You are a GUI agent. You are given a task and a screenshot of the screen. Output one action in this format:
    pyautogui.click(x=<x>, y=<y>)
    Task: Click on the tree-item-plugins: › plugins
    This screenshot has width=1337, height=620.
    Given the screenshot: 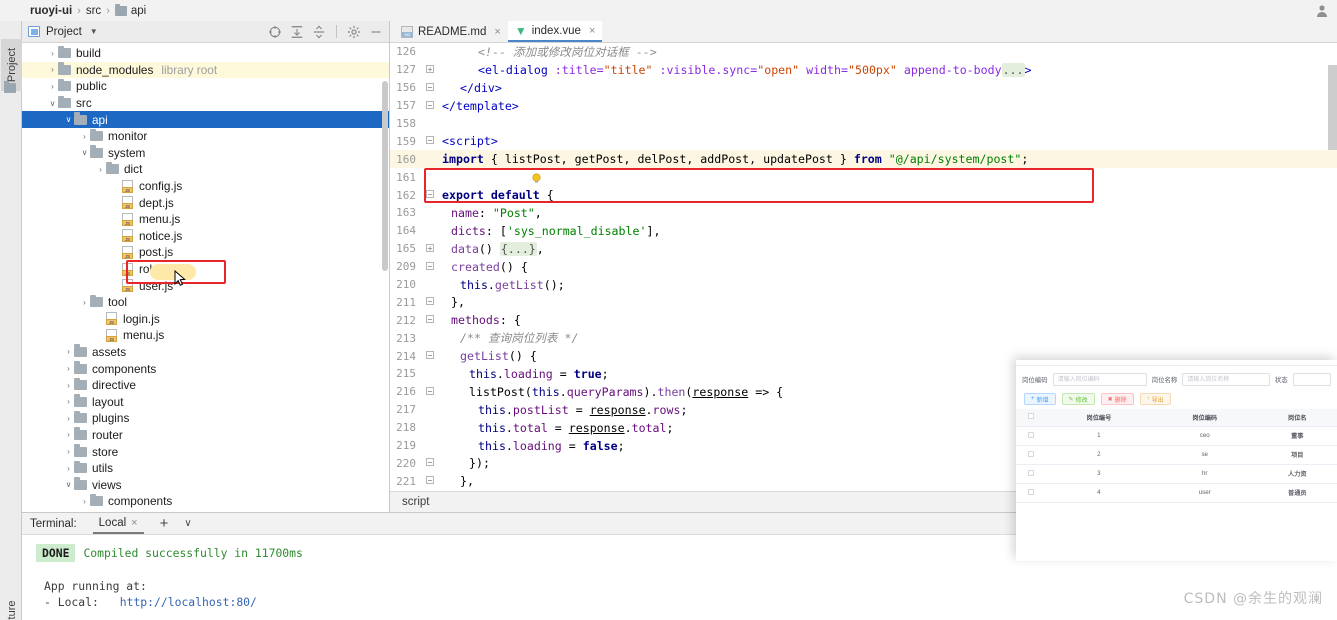 What is the action you would take?
    pyautogui.click(x=205, y=418)
    